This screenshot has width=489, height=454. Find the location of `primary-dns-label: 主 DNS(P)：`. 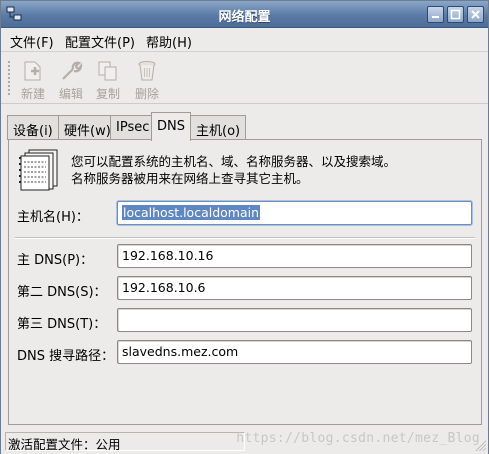

primary-dns-label: 主 DNS(P)： is located at coordinates (55, 260).